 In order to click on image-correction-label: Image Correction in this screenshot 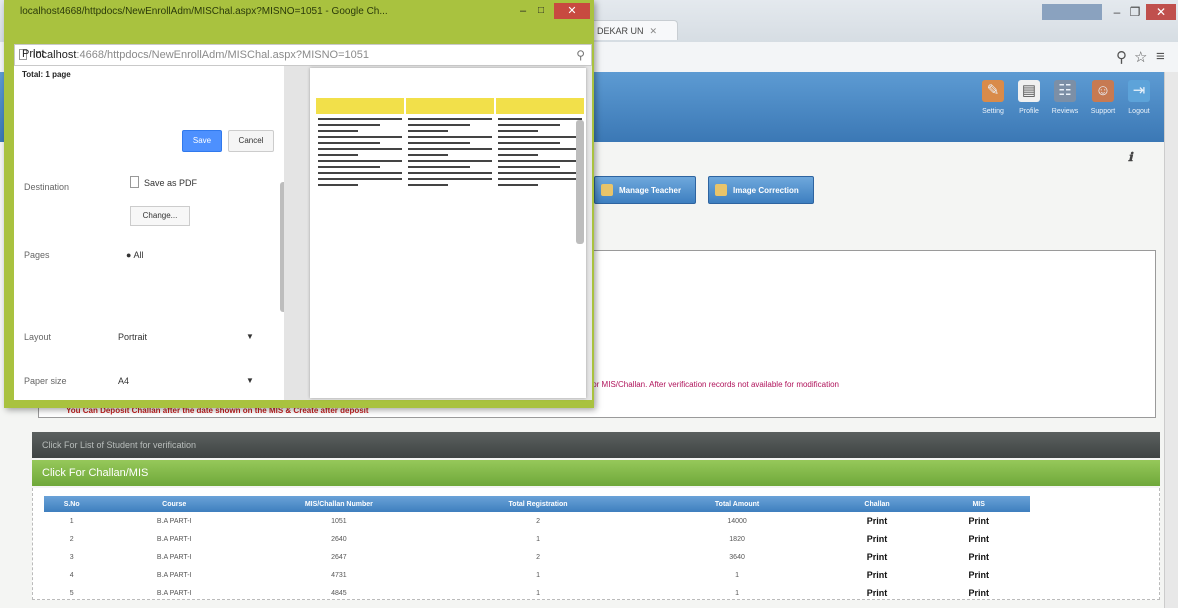, I will do `click(766, 190)`.